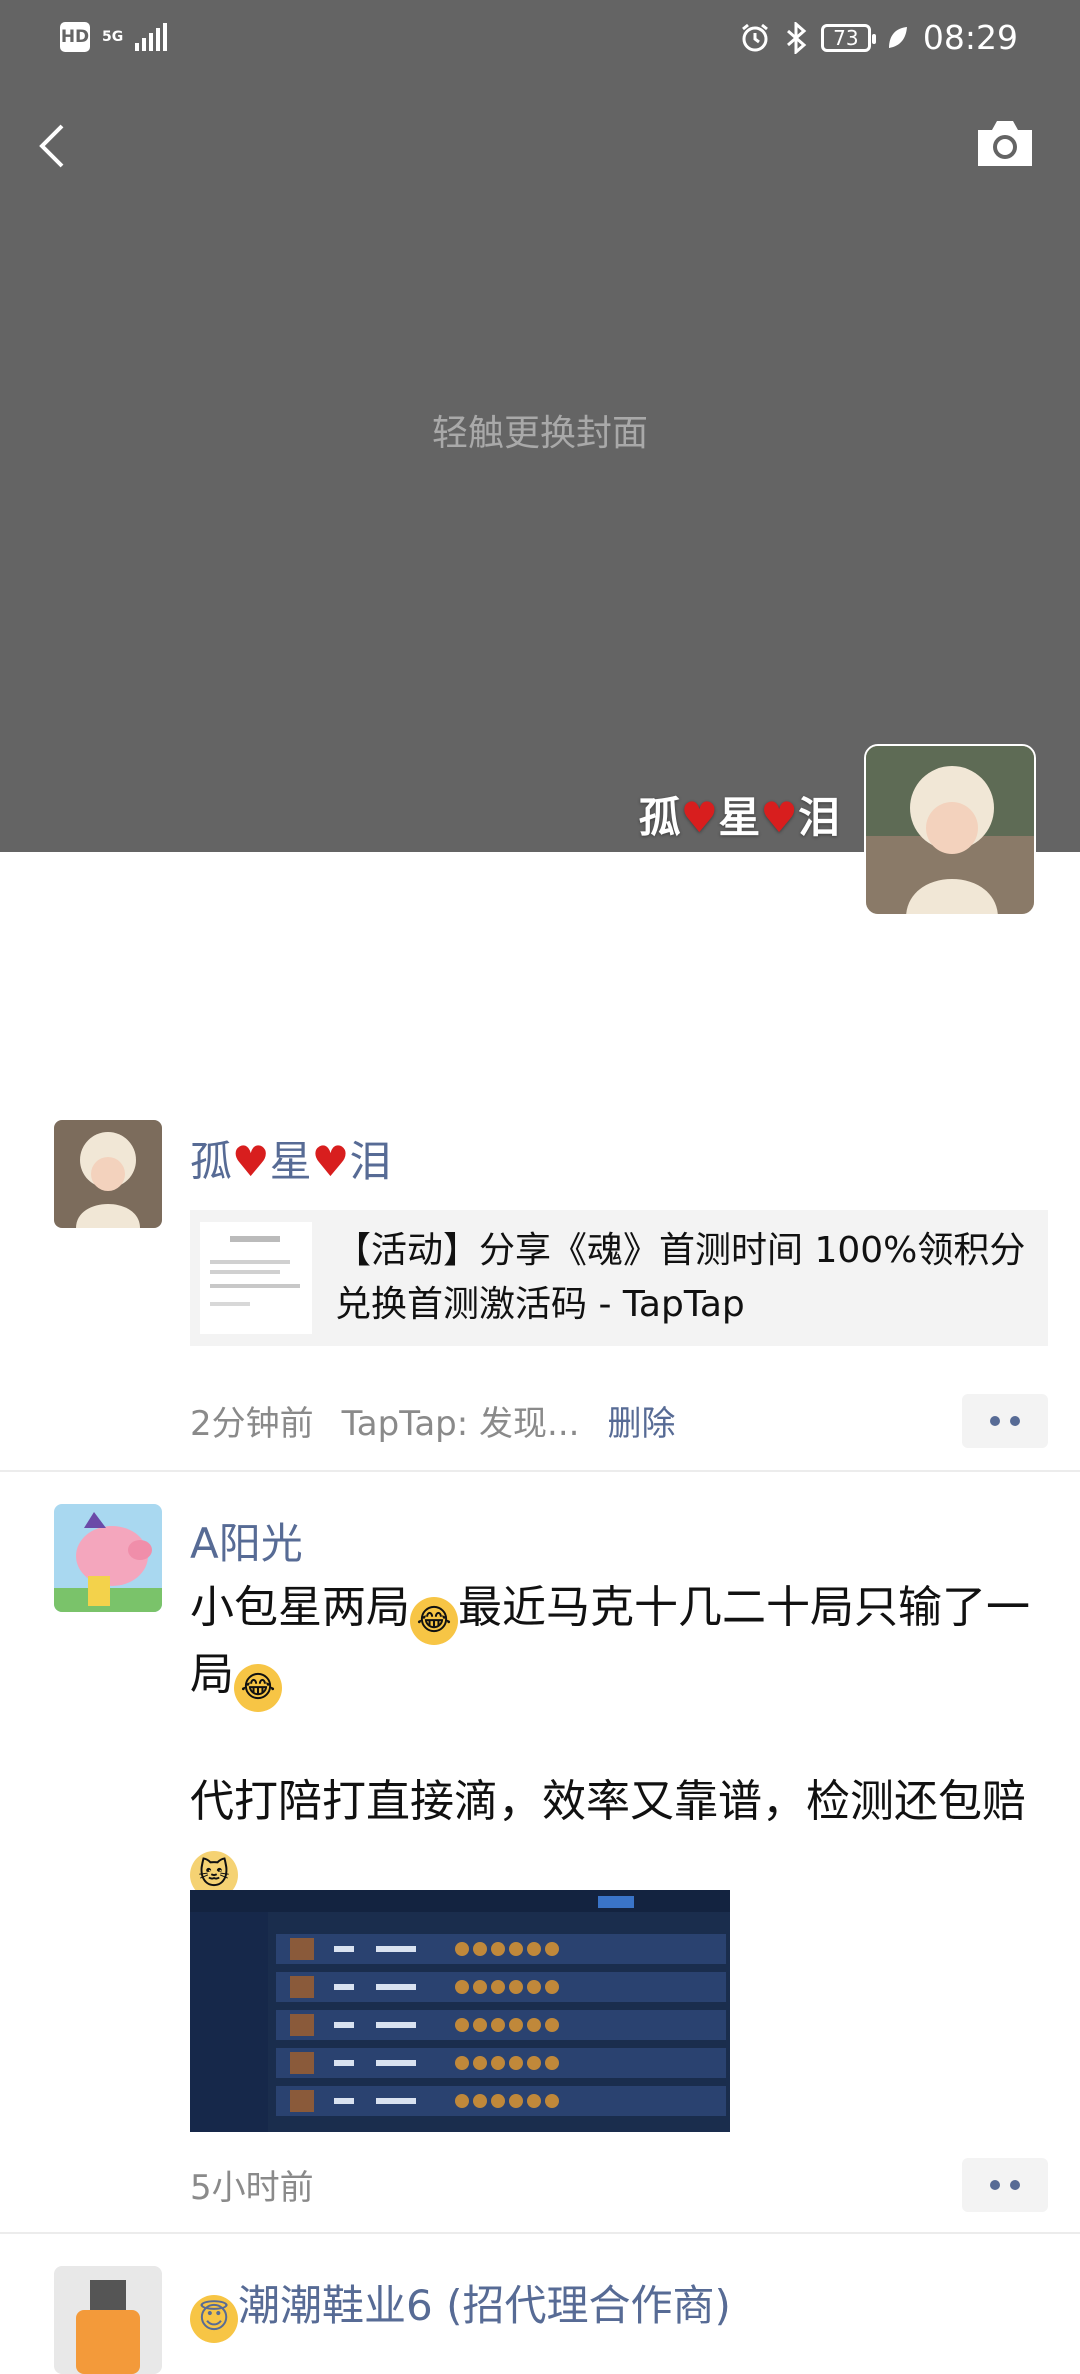 The image size is (1080, 2374). Describe the element at coordinates (252, 2188) in the screenshot. I see `post-time: 5小时前` at that location.